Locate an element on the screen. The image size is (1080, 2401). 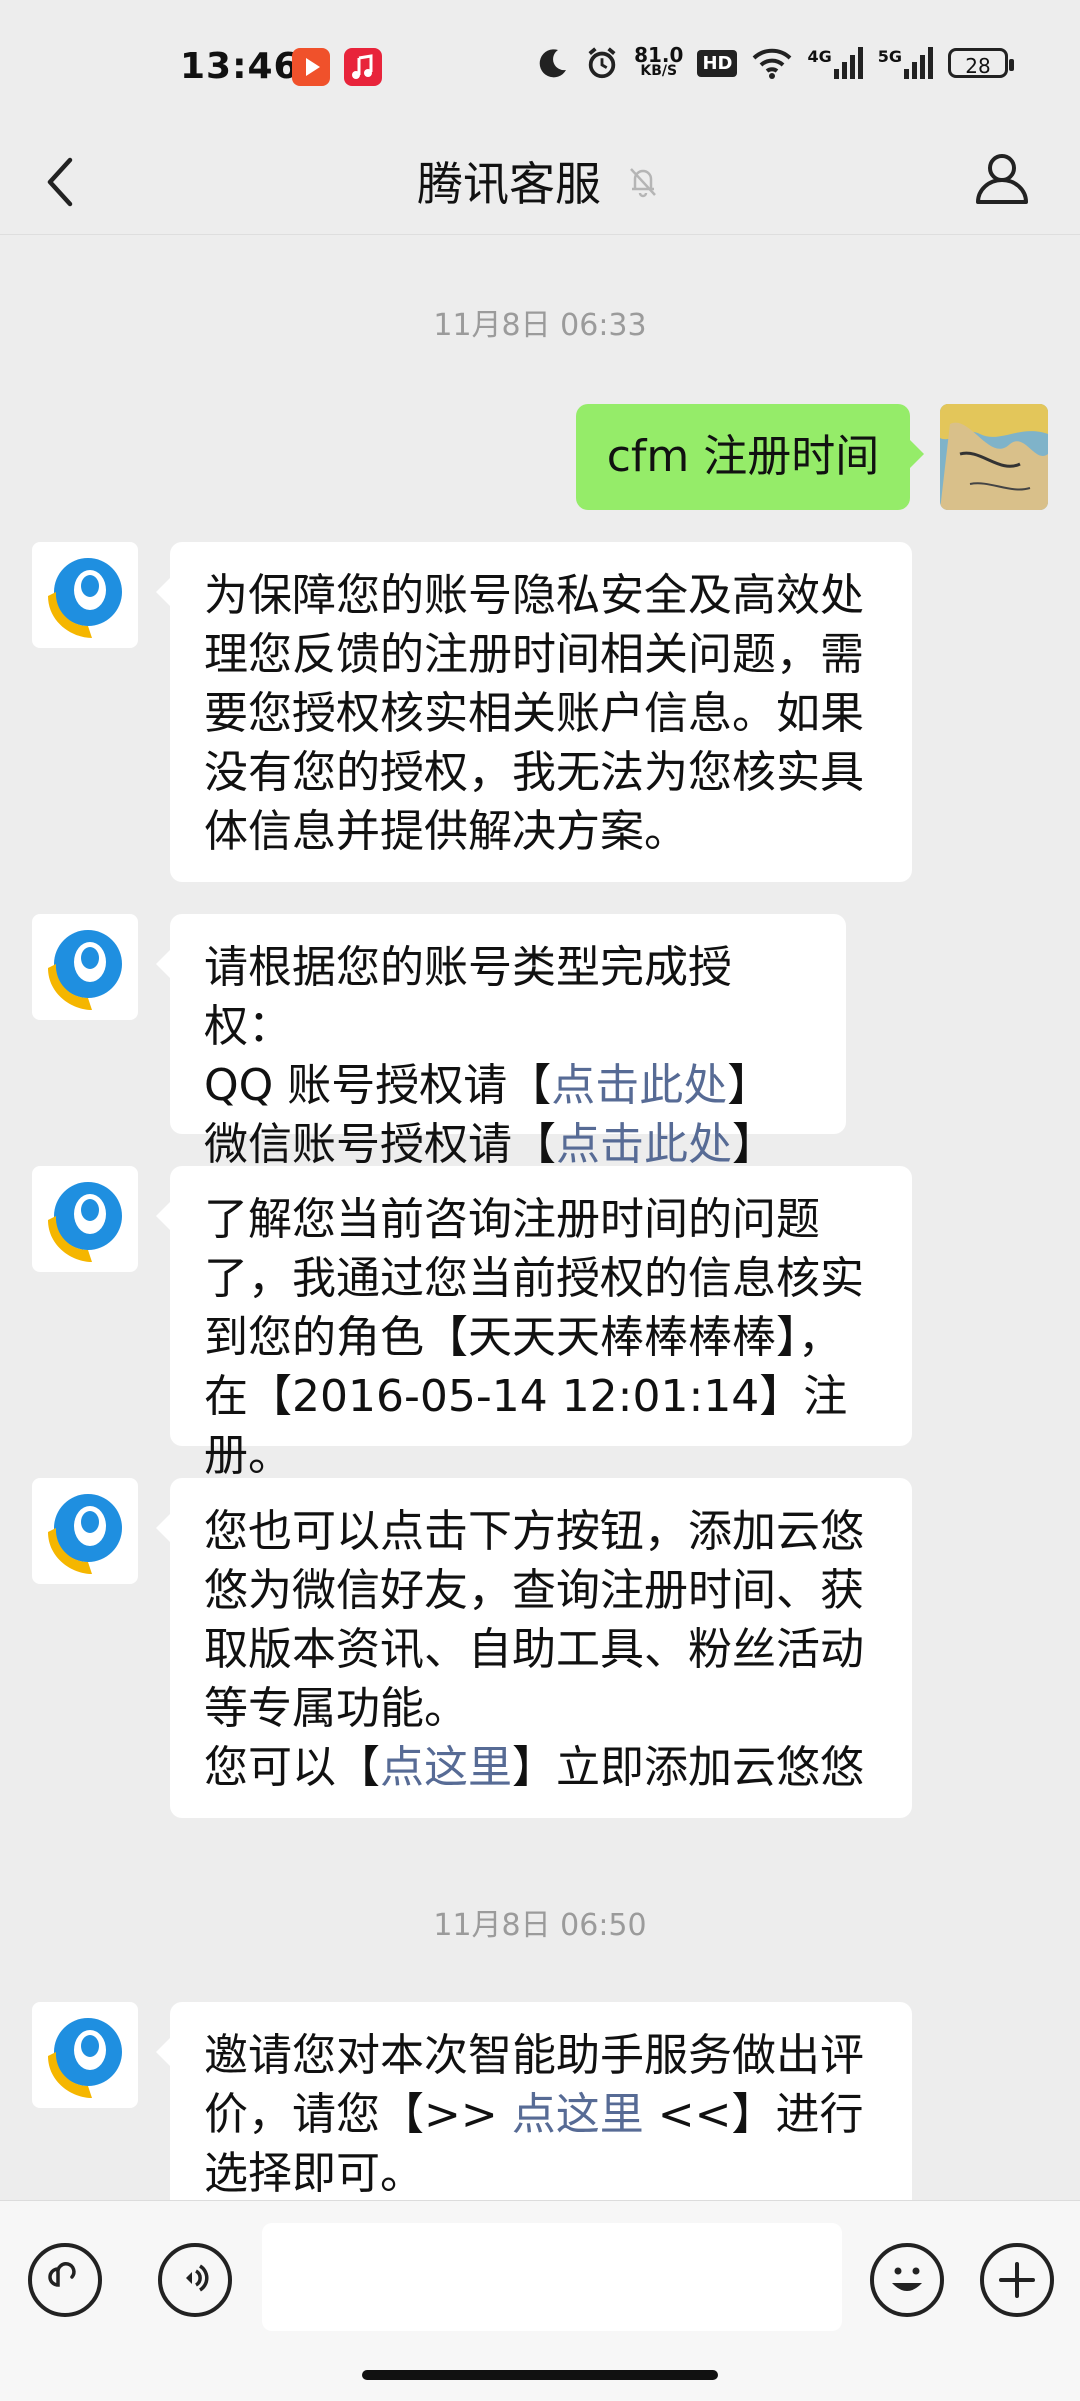
signal-5g: 5G is located at coordinates (906, 63).